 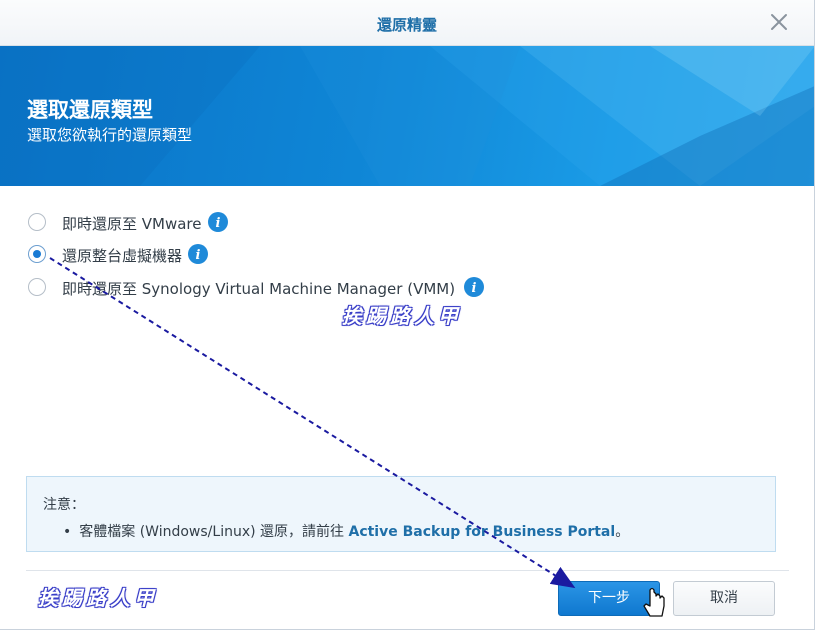 What do you see at coordinates (407, 570) in the screenshot?
I see `footer-divider` at bounding box center [407, 570].